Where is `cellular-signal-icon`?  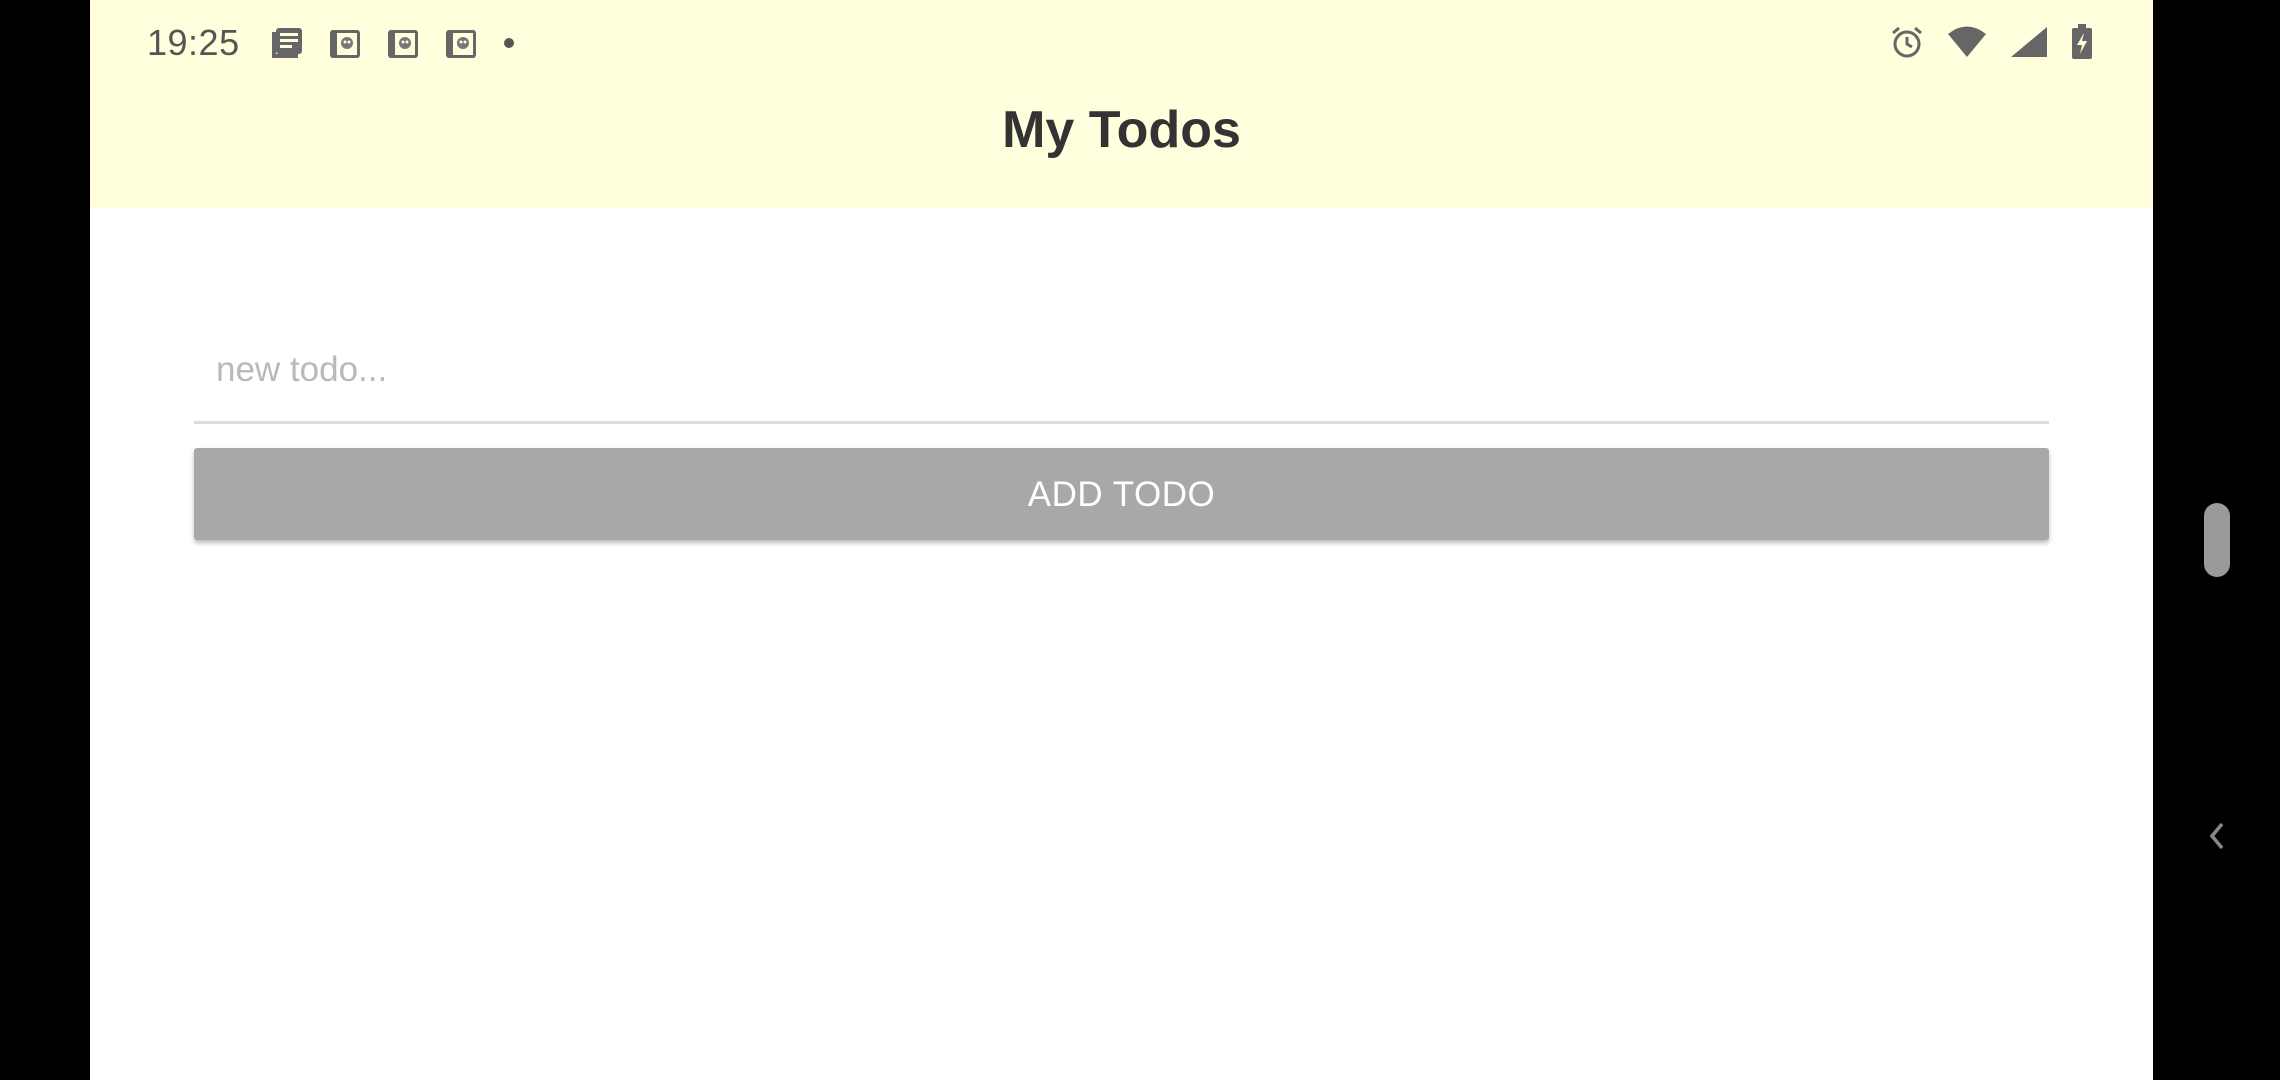
cellular-signal-icon is located at coordinates (2029, 42).